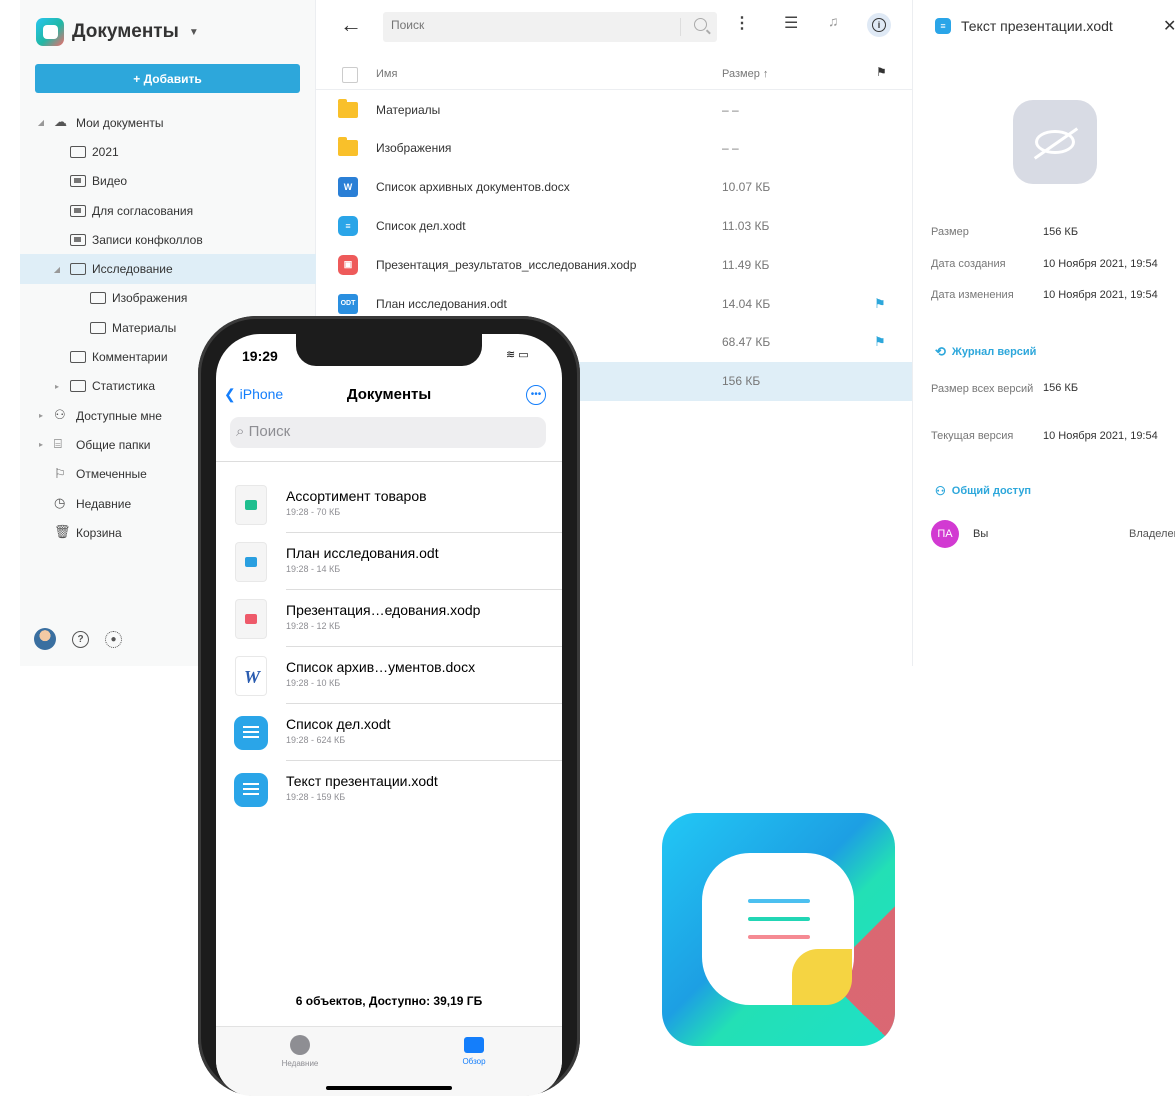 The height and width of the screenshot is (1096, 1175). What do you see at coordinates (350, 75) in the screenshot?
I see `select-all-checkbox` at bounding box center [350, 75].